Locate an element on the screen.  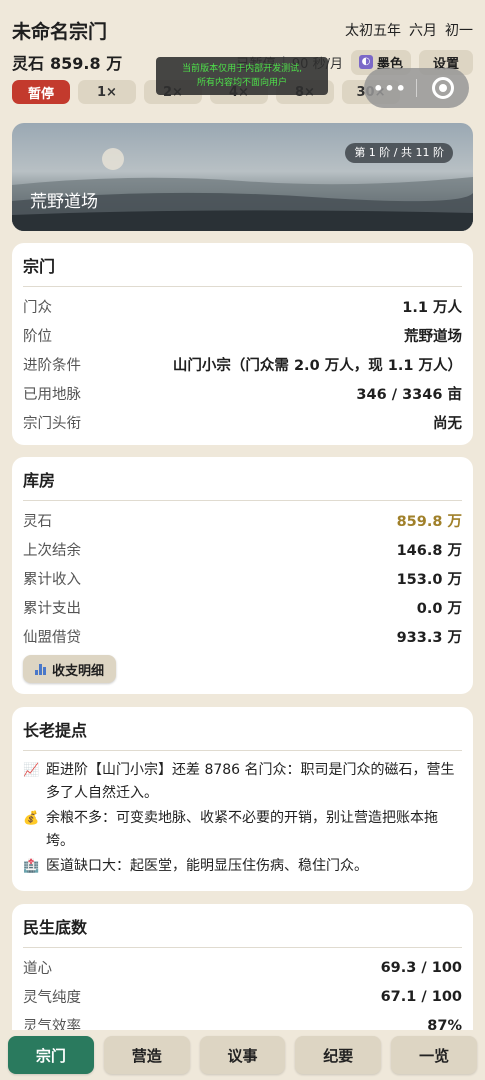
row-value: 1.1 万人 is located at coordinates (432, 308).